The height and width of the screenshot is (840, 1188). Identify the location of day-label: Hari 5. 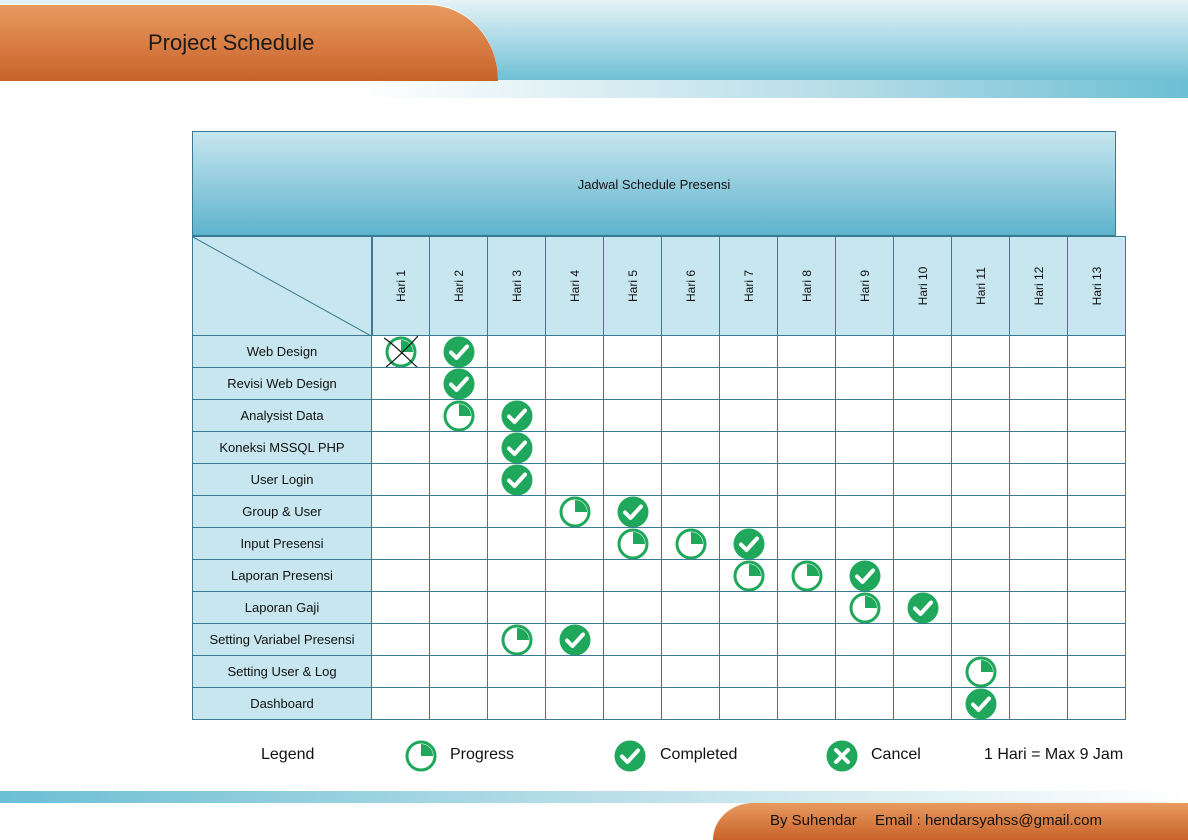
(632, 286).